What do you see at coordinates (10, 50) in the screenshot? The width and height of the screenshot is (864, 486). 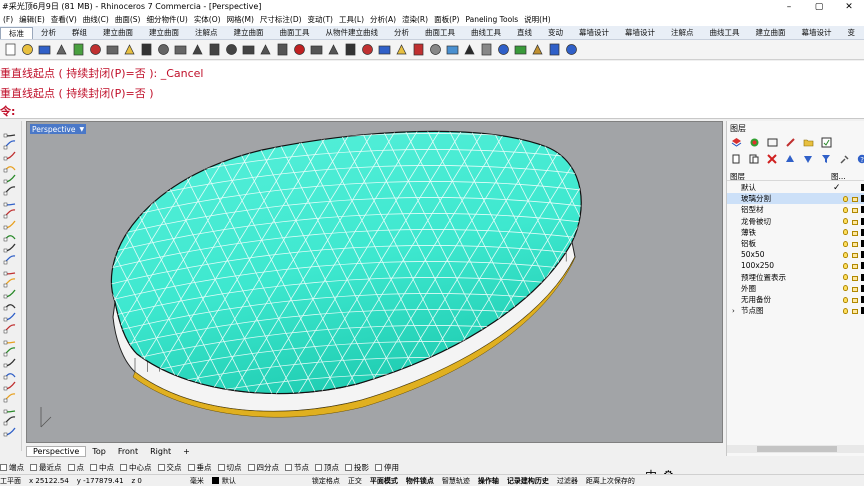 I see `new-file-icon` at bounding box center [10, 50].